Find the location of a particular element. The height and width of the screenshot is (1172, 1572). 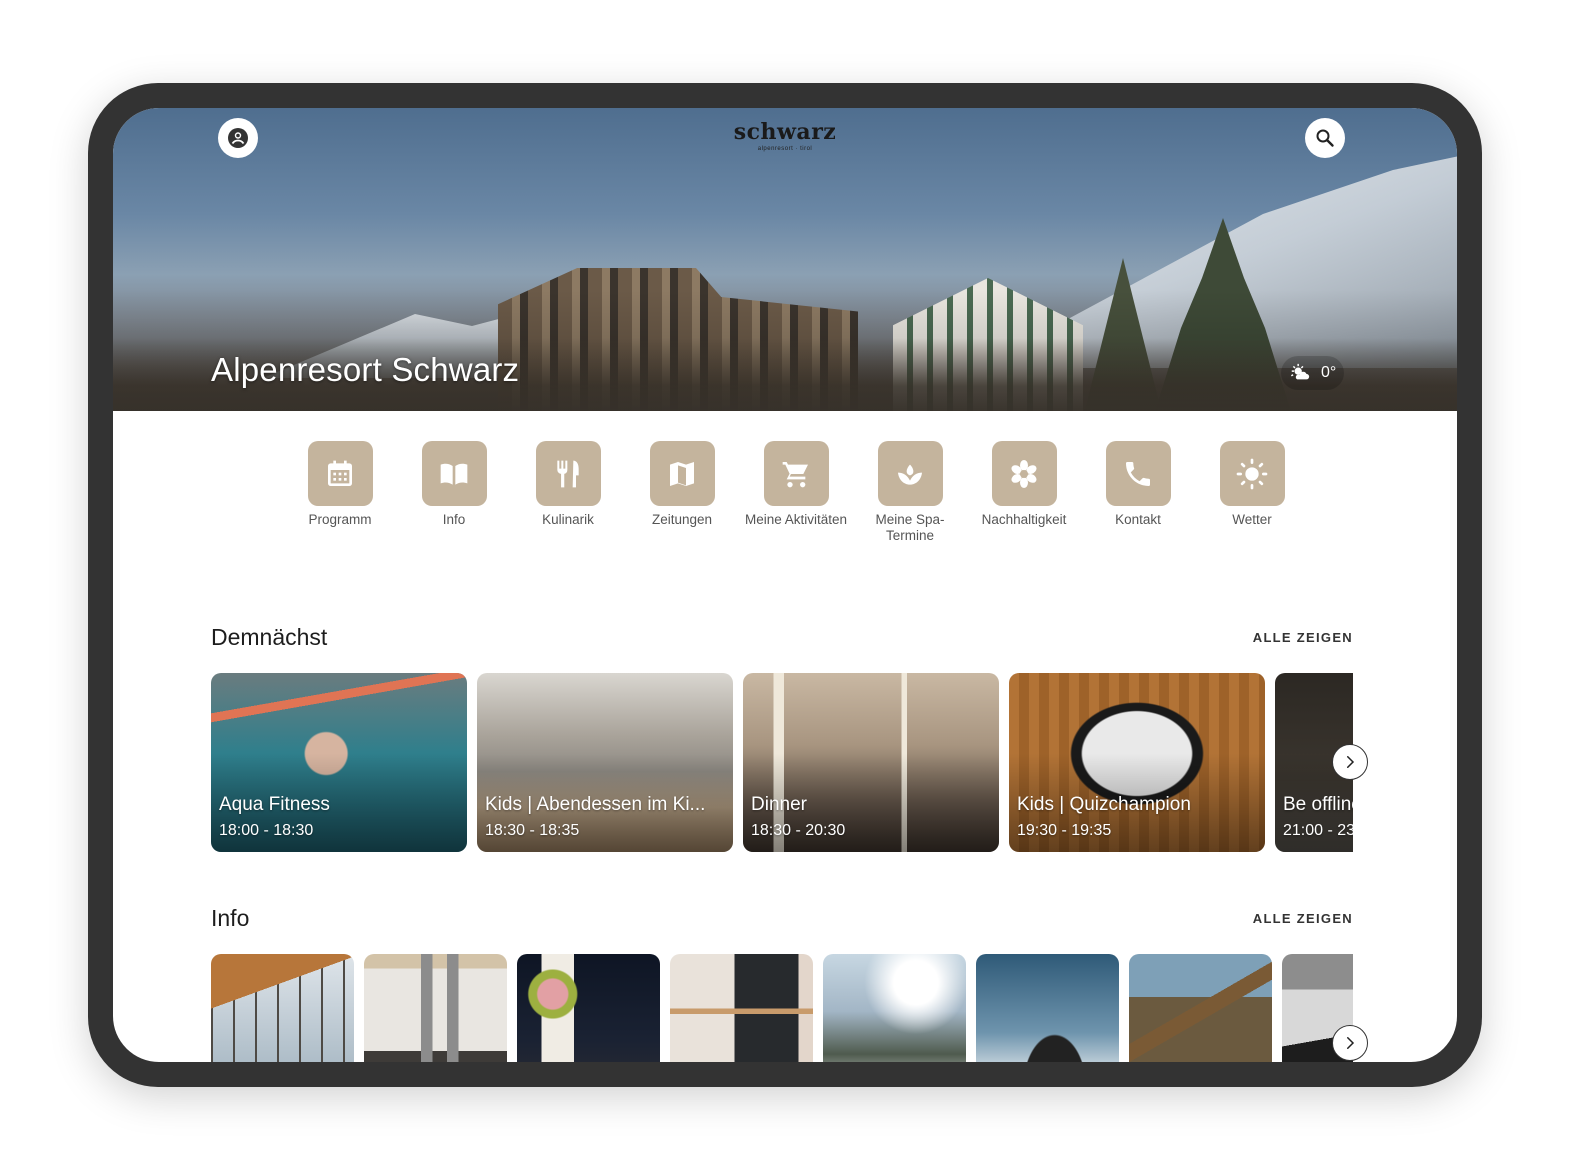

quicknav-wetter: Wetter is located at coordinates (1252, 492).